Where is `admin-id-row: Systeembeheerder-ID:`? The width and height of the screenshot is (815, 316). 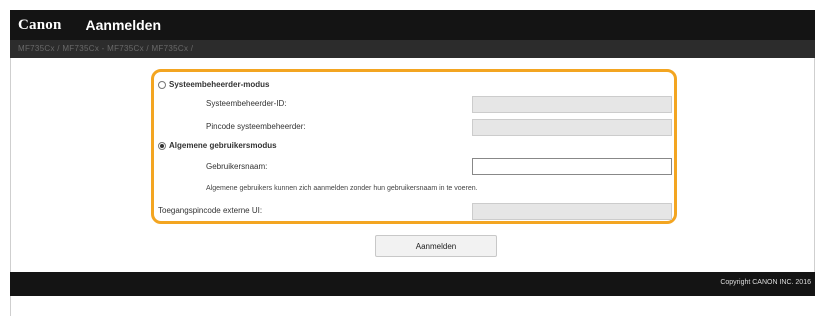 admin-id-row: Systeembeheerder-ID: is located at coordinates (246, 103).